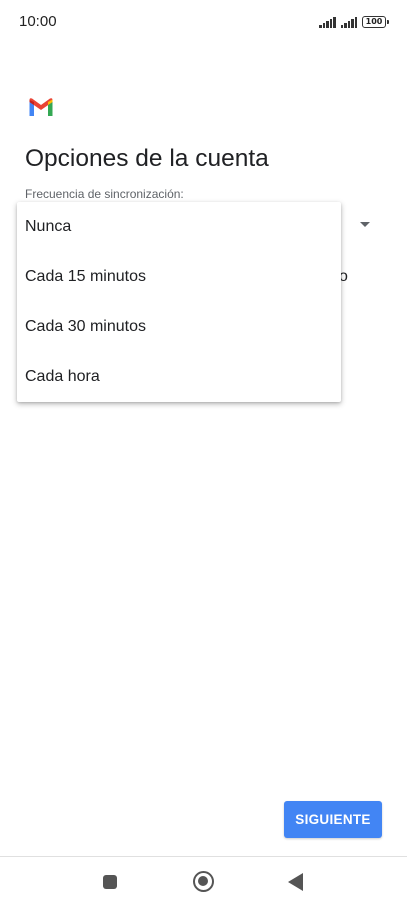 This screenshot has width=407, height=906. I want to click on dropdown-option-hourly: Cada hora, so click(179, 377).